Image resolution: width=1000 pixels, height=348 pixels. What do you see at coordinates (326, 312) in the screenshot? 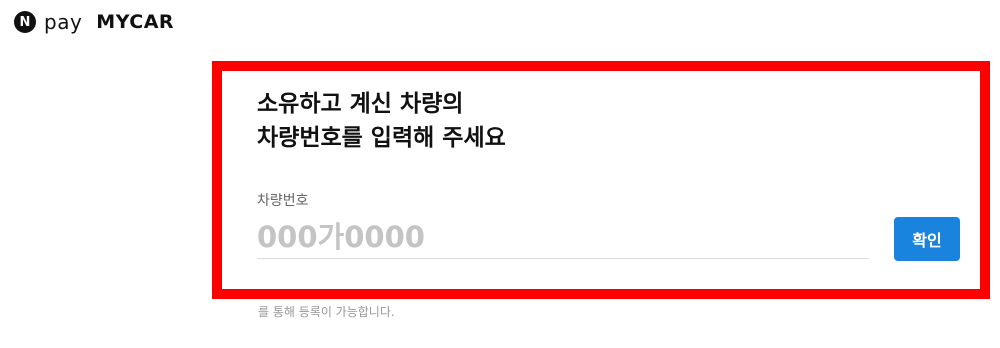
I see `helper-line-visible: 를 통해 등록이 가능합니다.` at bounding box center [326, 312].